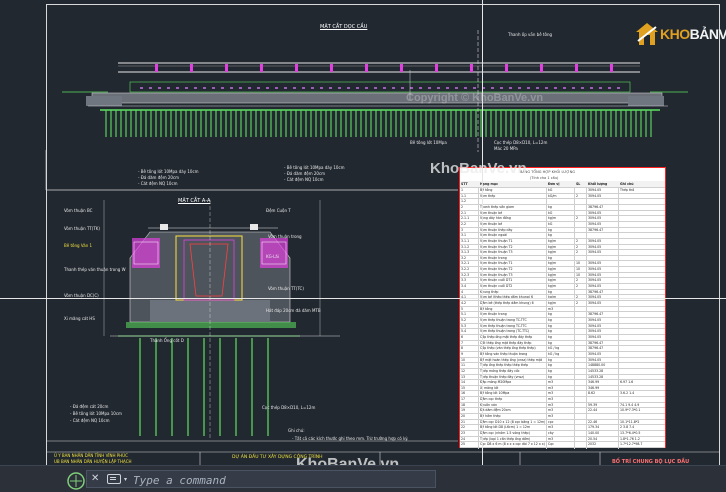  Describe the element at coordinates (530, 34) in the screenshot. I see `label-form-bar: Thanh ốp vần bê tông` at that location.